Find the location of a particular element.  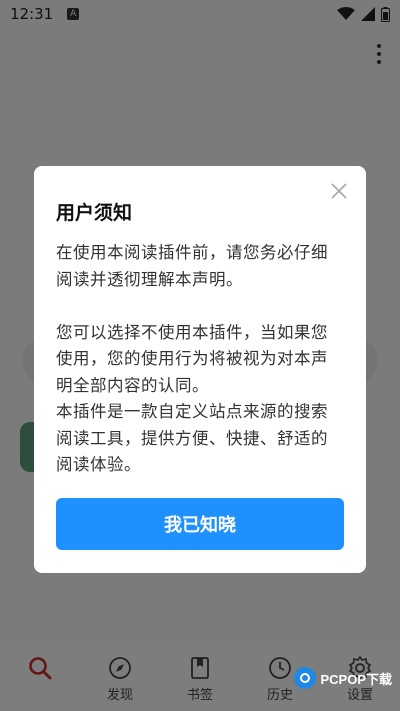

close-icon is located at coordinates (339, 191).